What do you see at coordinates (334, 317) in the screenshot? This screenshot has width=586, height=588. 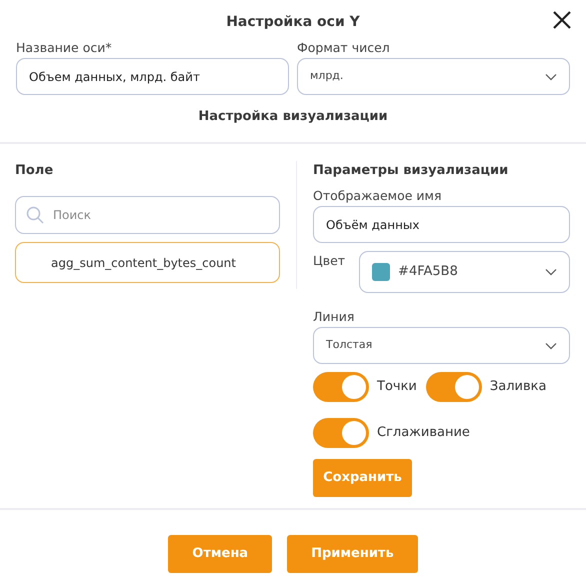 I see `field-label: Линия` at bounding box center [334, 317].